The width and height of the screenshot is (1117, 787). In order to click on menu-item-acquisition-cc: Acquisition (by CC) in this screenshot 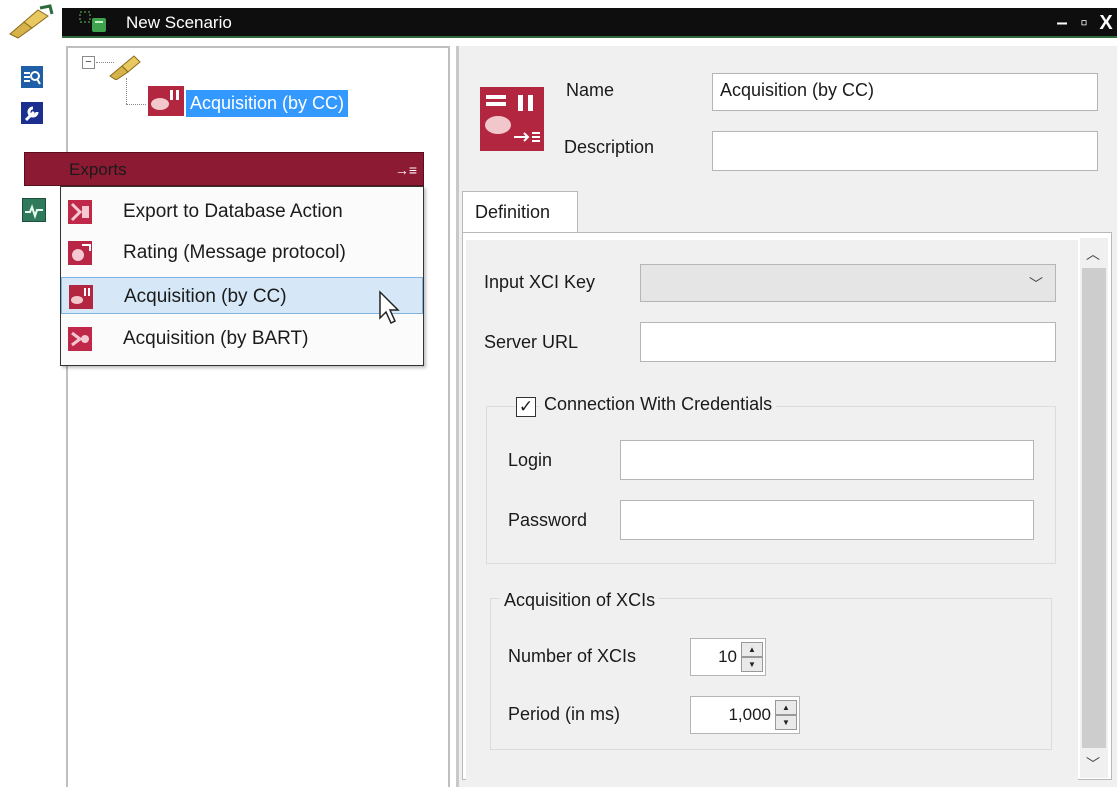, I will do `click(242, 295)`.